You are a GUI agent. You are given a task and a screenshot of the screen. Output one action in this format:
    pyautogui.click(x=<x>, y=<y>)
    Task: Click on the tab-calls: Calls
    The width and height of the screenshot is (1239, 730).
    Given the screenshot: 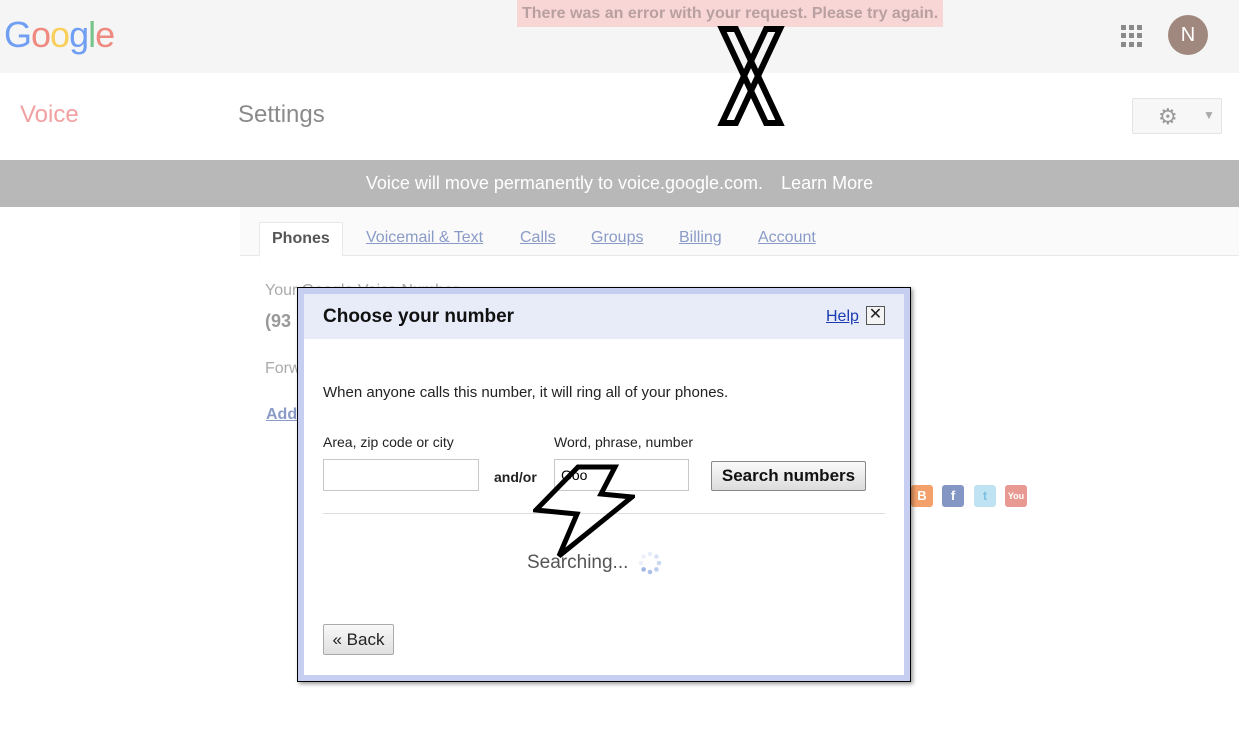 What is the action you would take?
    pyautogui.click(x=538, y=238)
    